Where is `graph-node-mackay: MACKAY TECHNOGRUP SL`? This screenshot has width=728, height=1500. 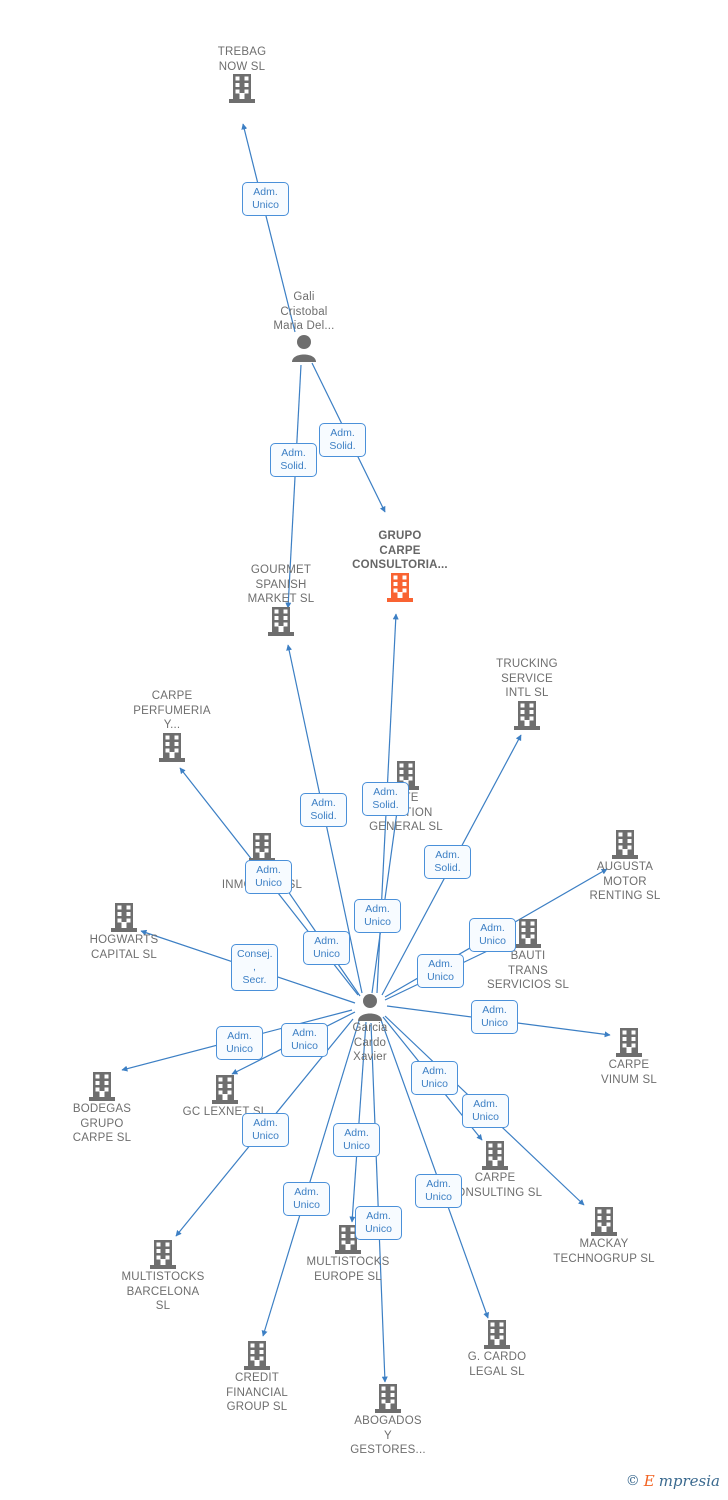
graph-node-mackay: MACKAY TECHNOGRUP SL is located at coordinates (604, 1236).